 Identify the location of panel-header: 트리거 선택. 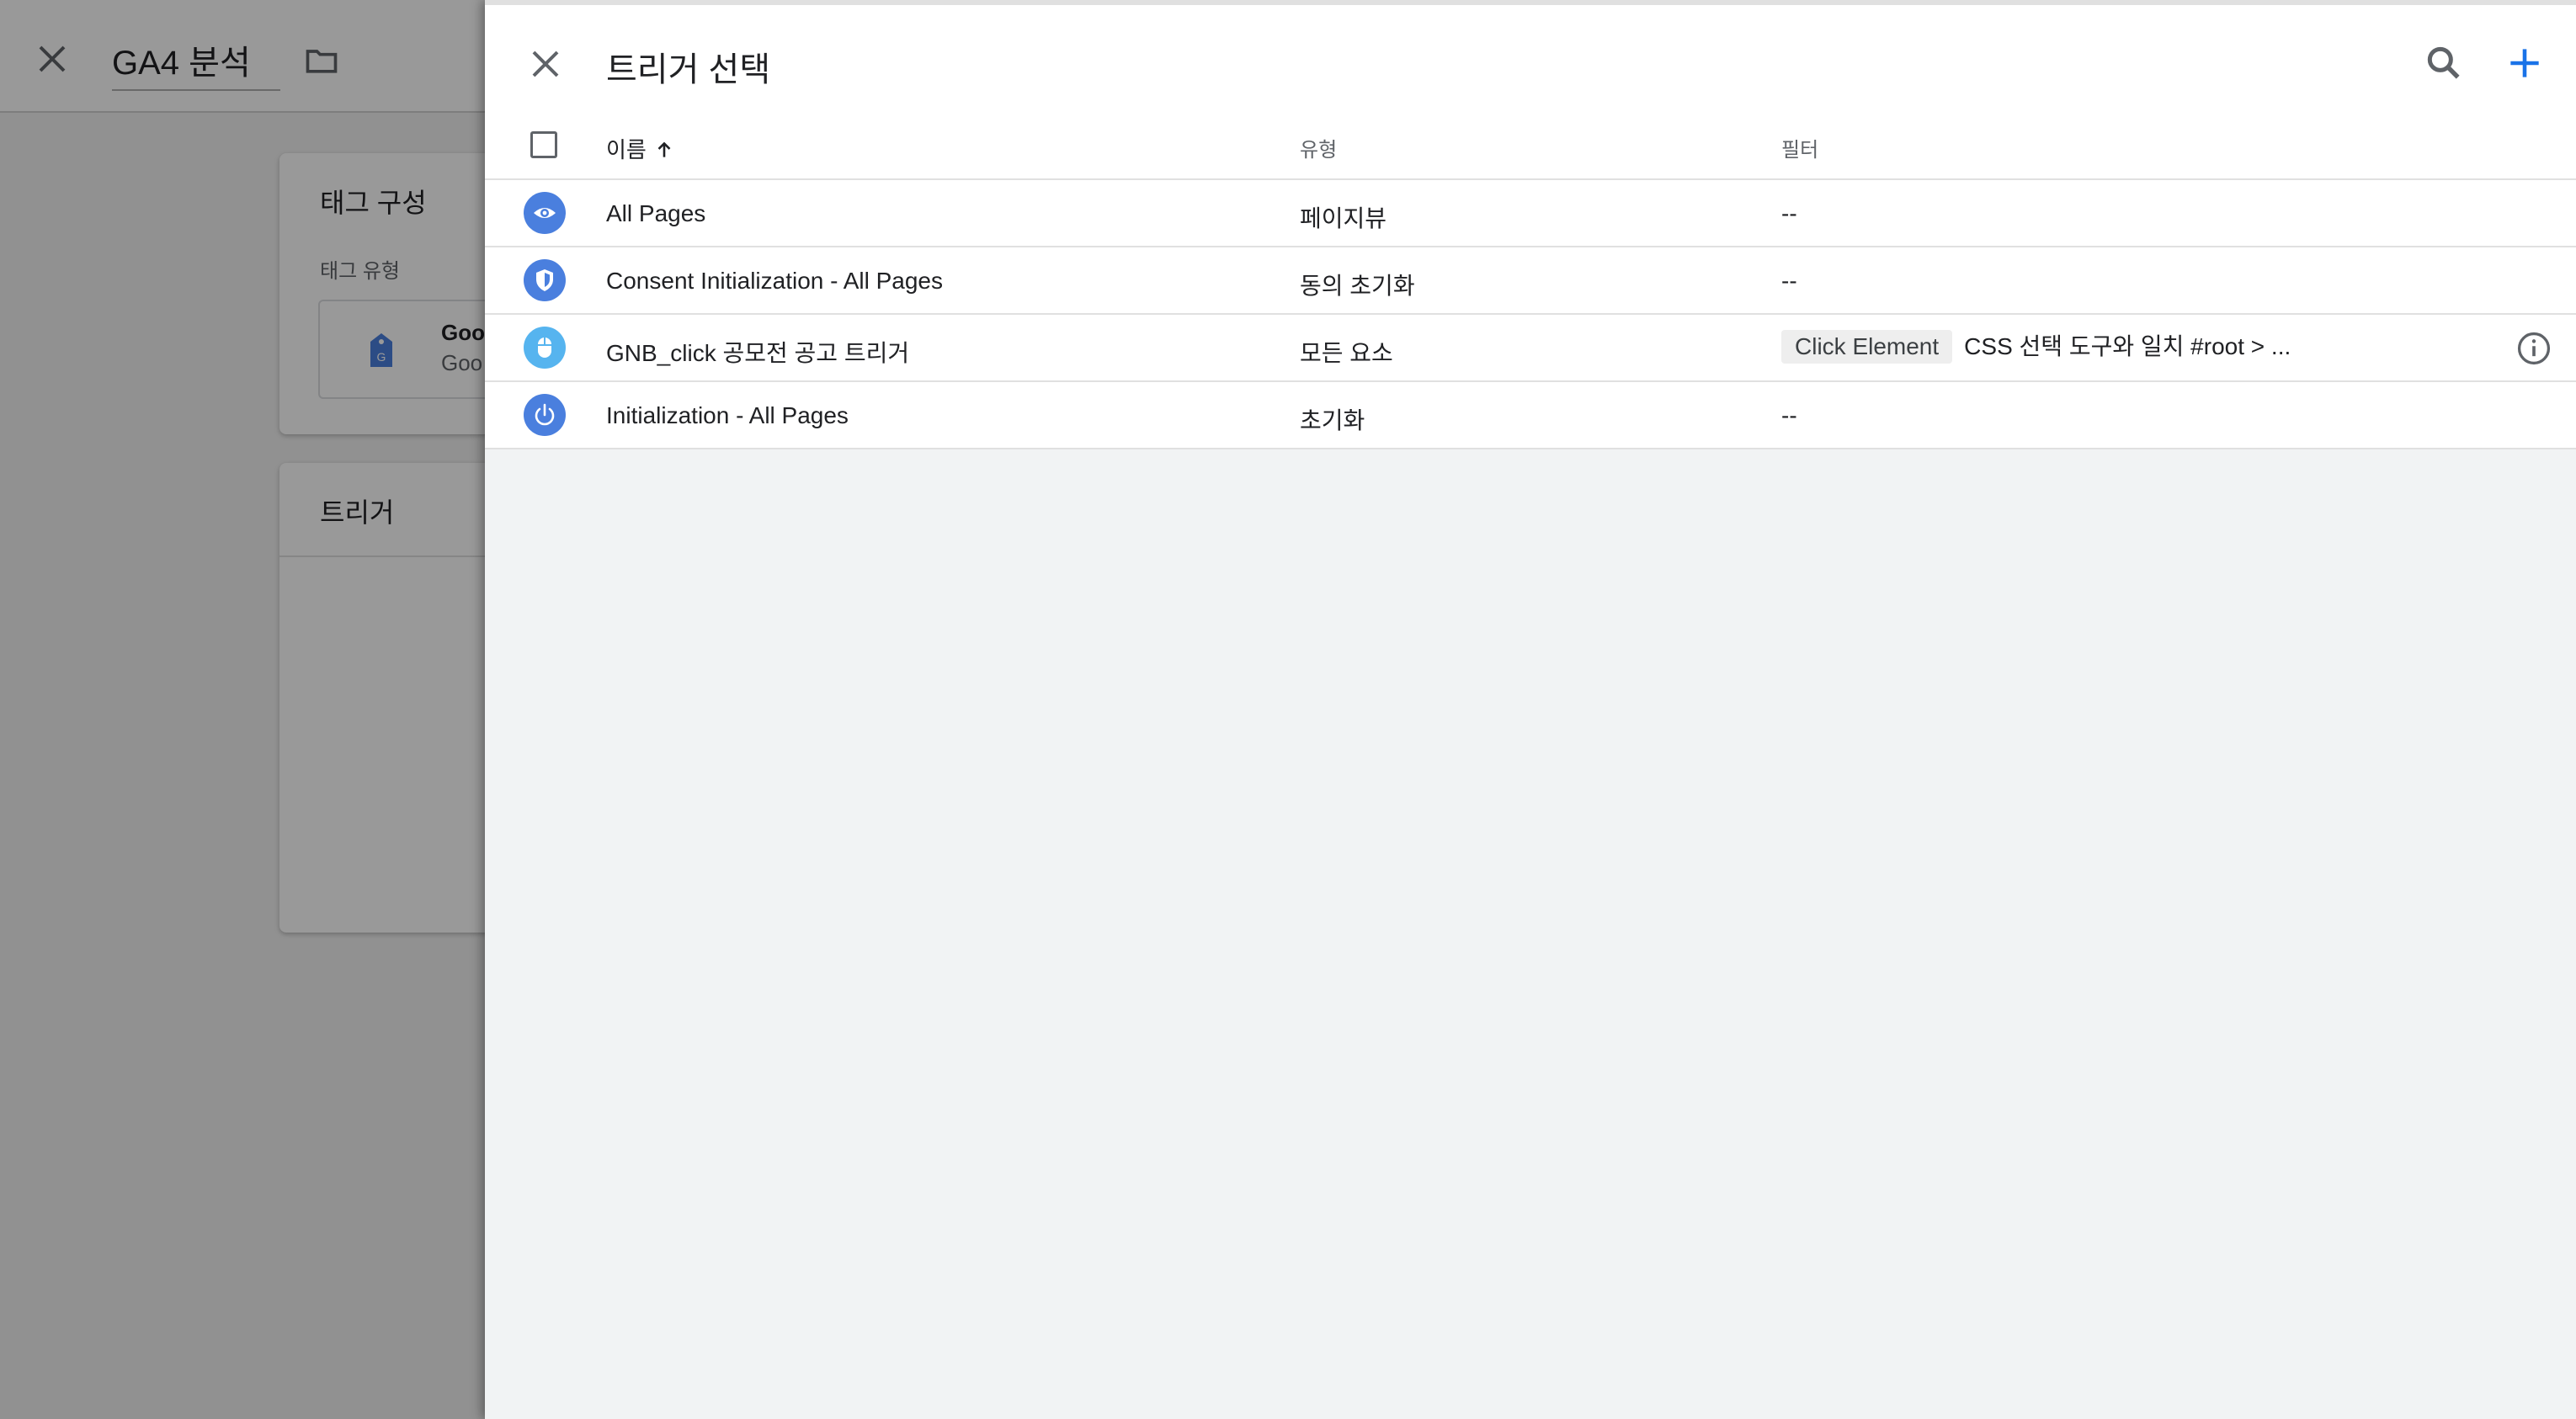
(1531, 56).